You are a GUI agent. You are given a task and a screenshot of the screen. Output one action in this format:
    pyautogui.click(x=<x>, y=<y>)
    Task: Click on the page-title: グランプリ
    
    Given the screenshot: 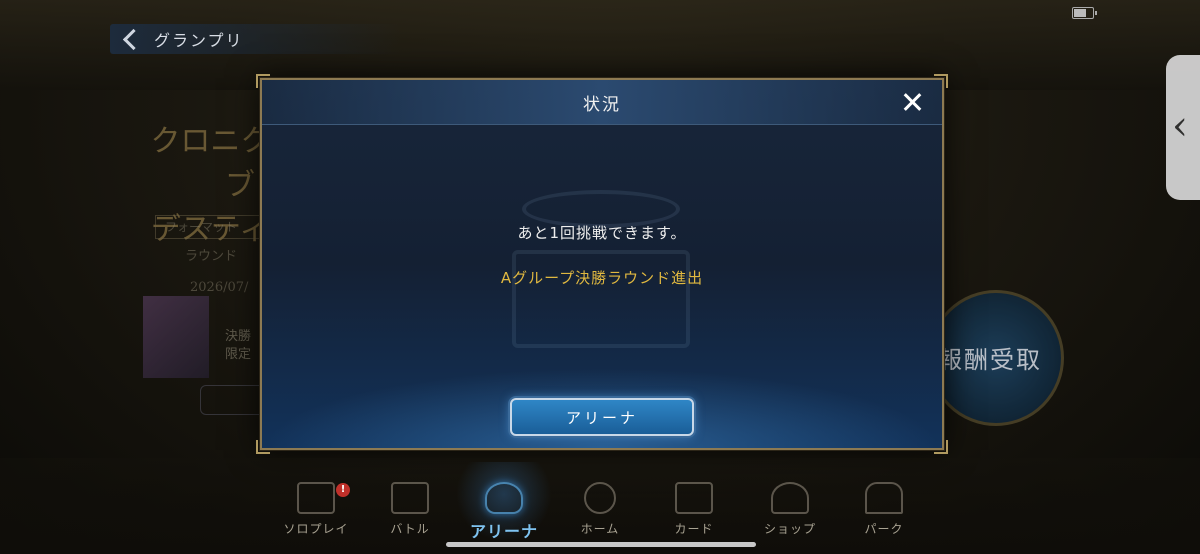 What is the action you would take?
    pyautogui.click(x=199, y=40)
    